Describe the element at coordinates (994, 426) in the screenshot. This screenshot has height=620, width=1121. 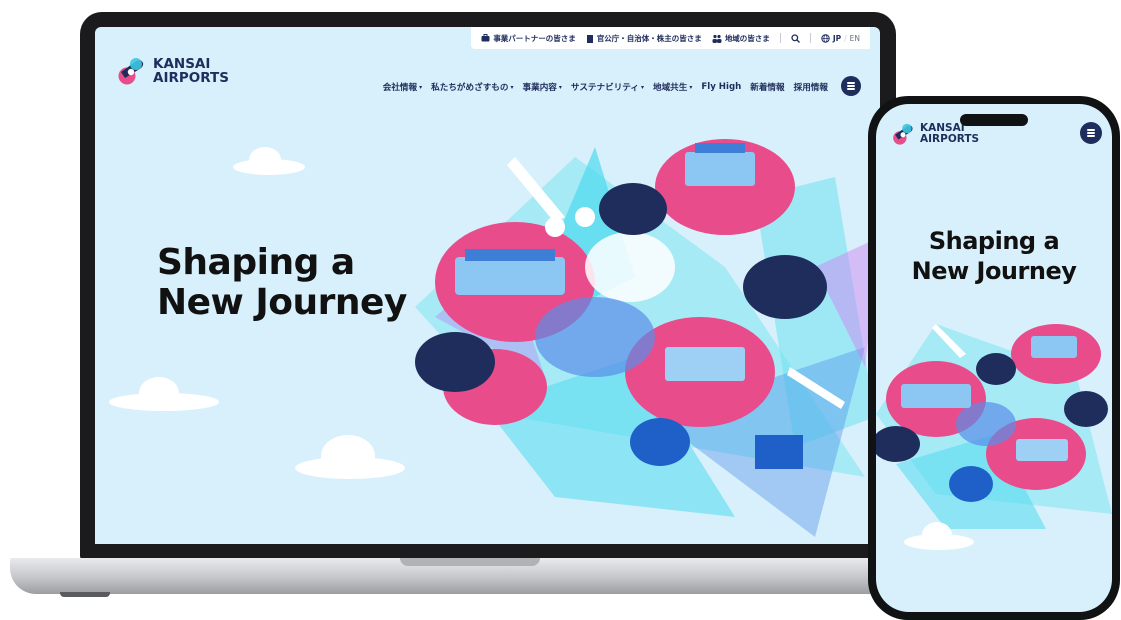
I see `mobile-hero-illustration` at that location.